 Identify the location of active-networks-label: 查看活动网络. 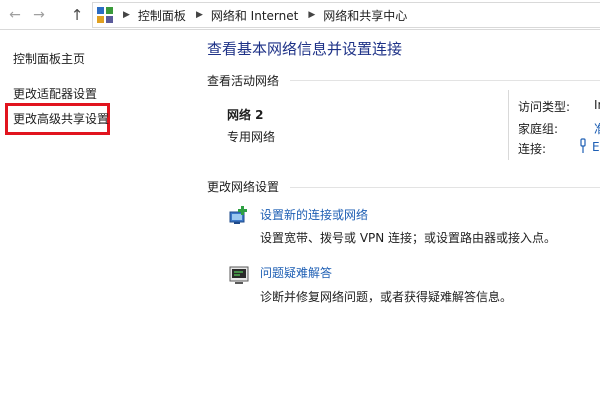
(243, 81).